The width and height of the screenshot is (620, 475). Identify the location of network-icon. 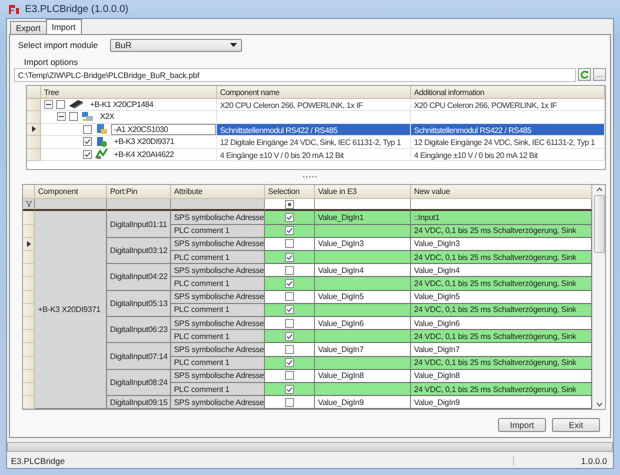
(87, 116).